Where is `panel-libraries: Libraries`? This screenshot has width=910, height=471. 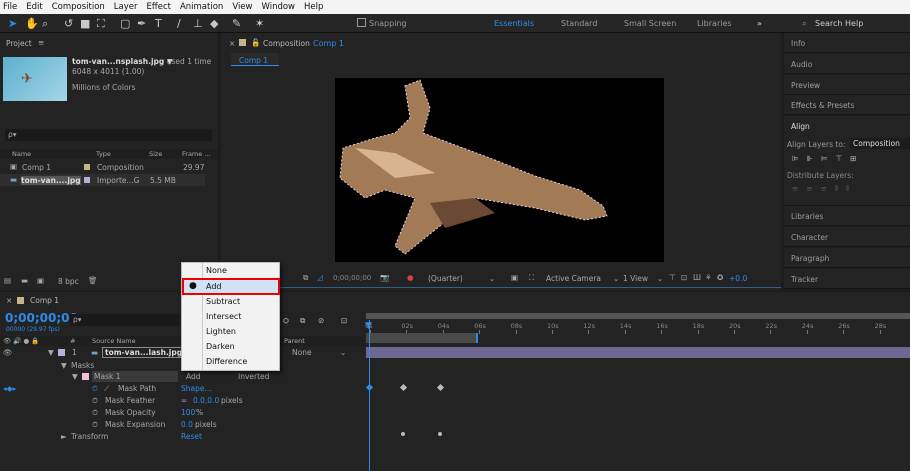 panel-libraries: Libraries is located at coordinates (847, 216).